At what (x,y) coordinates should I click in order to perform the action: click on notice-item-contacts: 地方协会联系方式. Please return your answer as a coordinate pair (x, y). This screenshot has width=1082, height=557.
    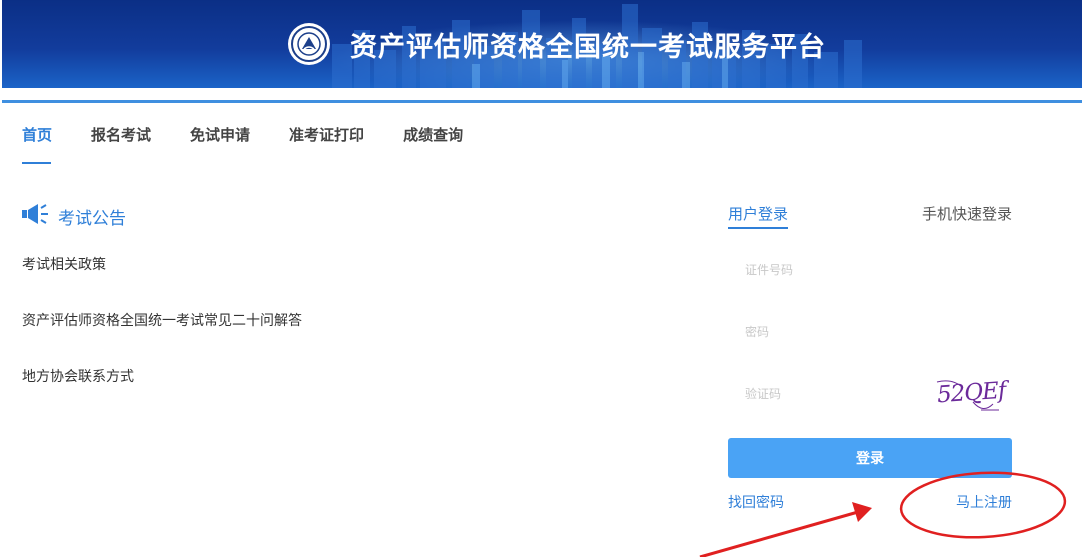
    Looking at the image, I should click on (162, 394).